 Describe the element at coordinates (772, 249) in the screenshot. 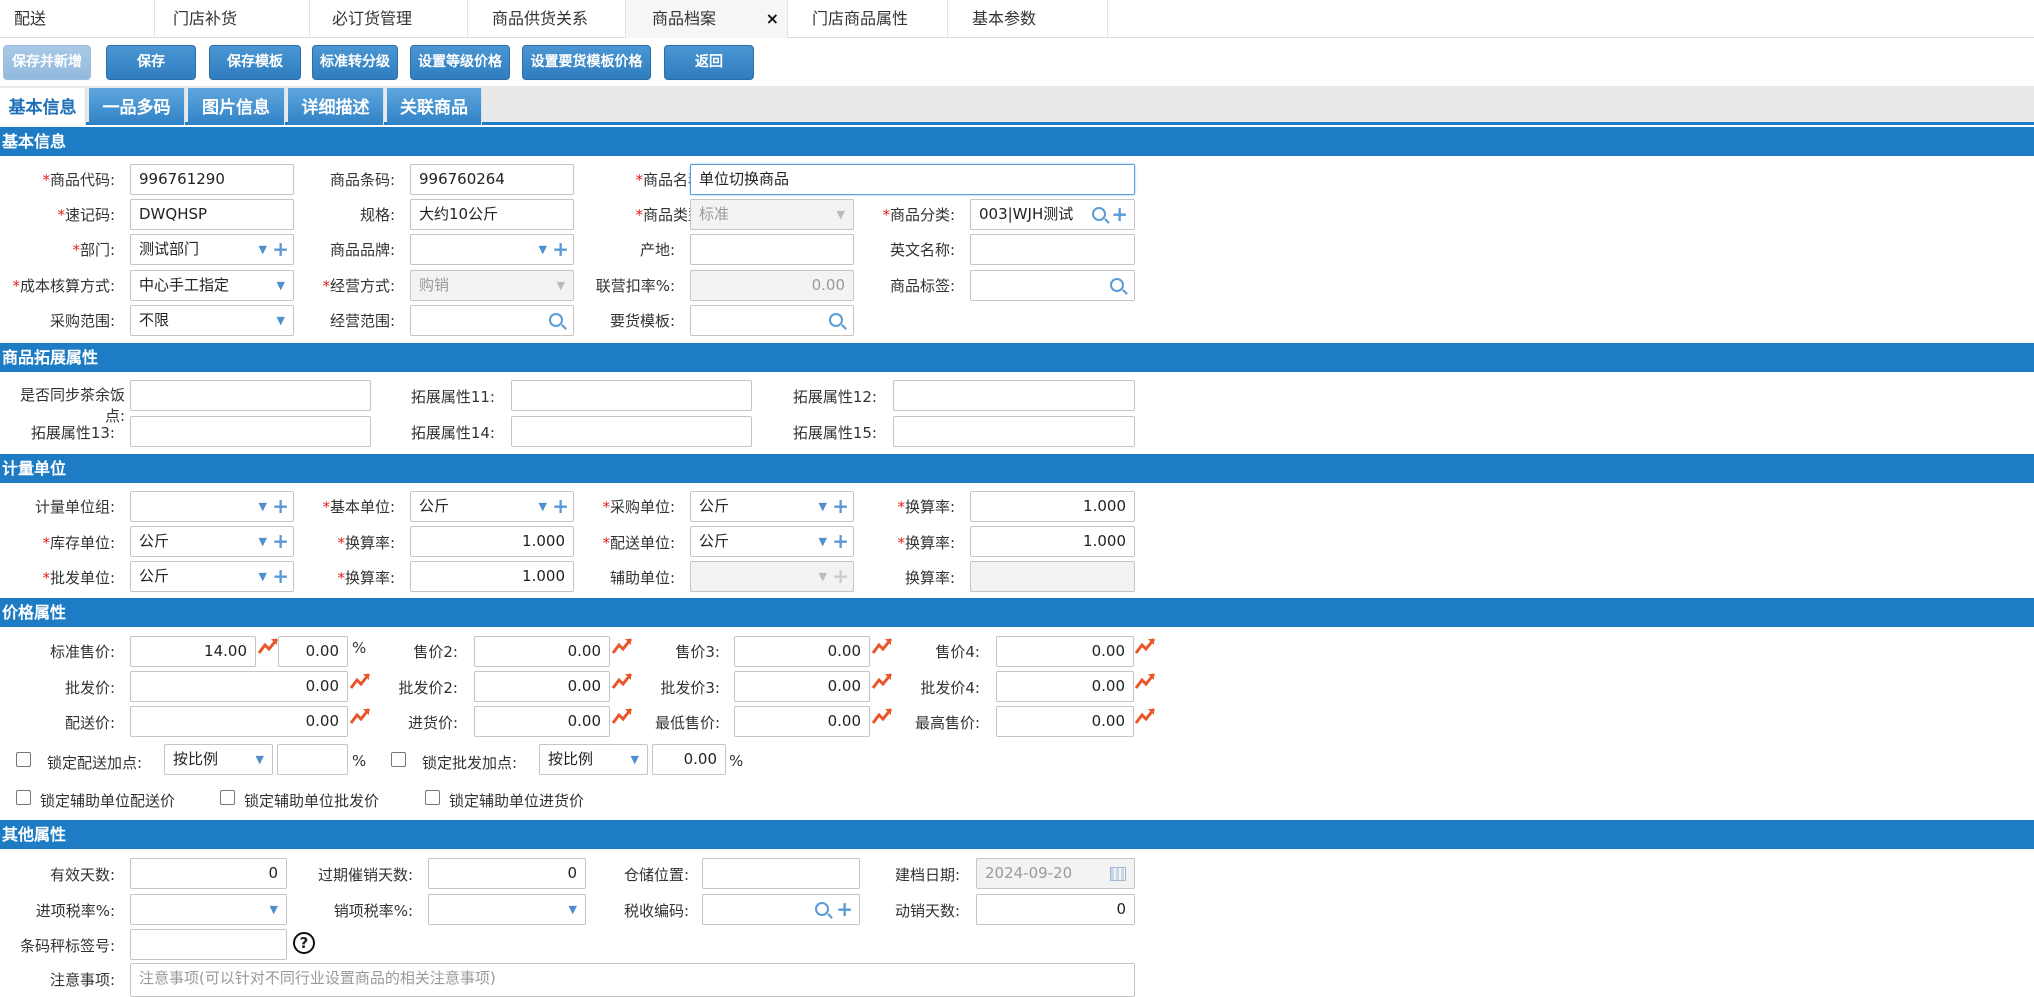

I see `origin-input` at that location.